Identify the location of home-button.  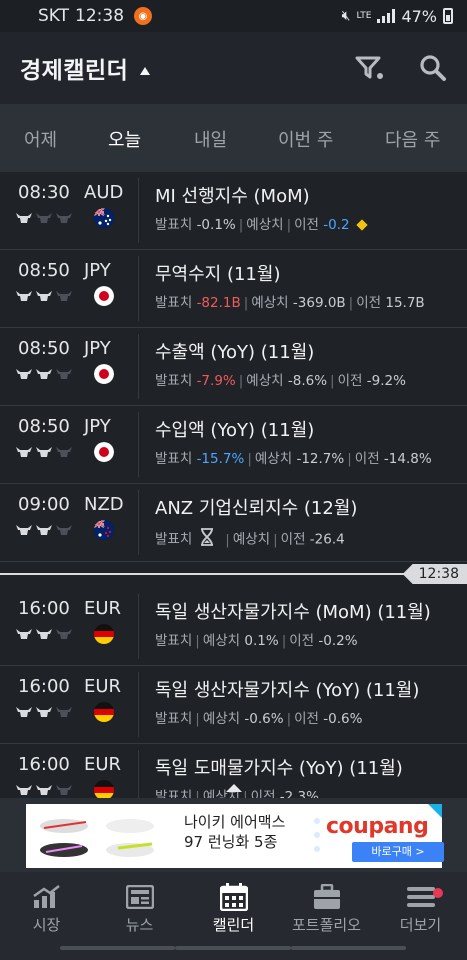
(233, 948).